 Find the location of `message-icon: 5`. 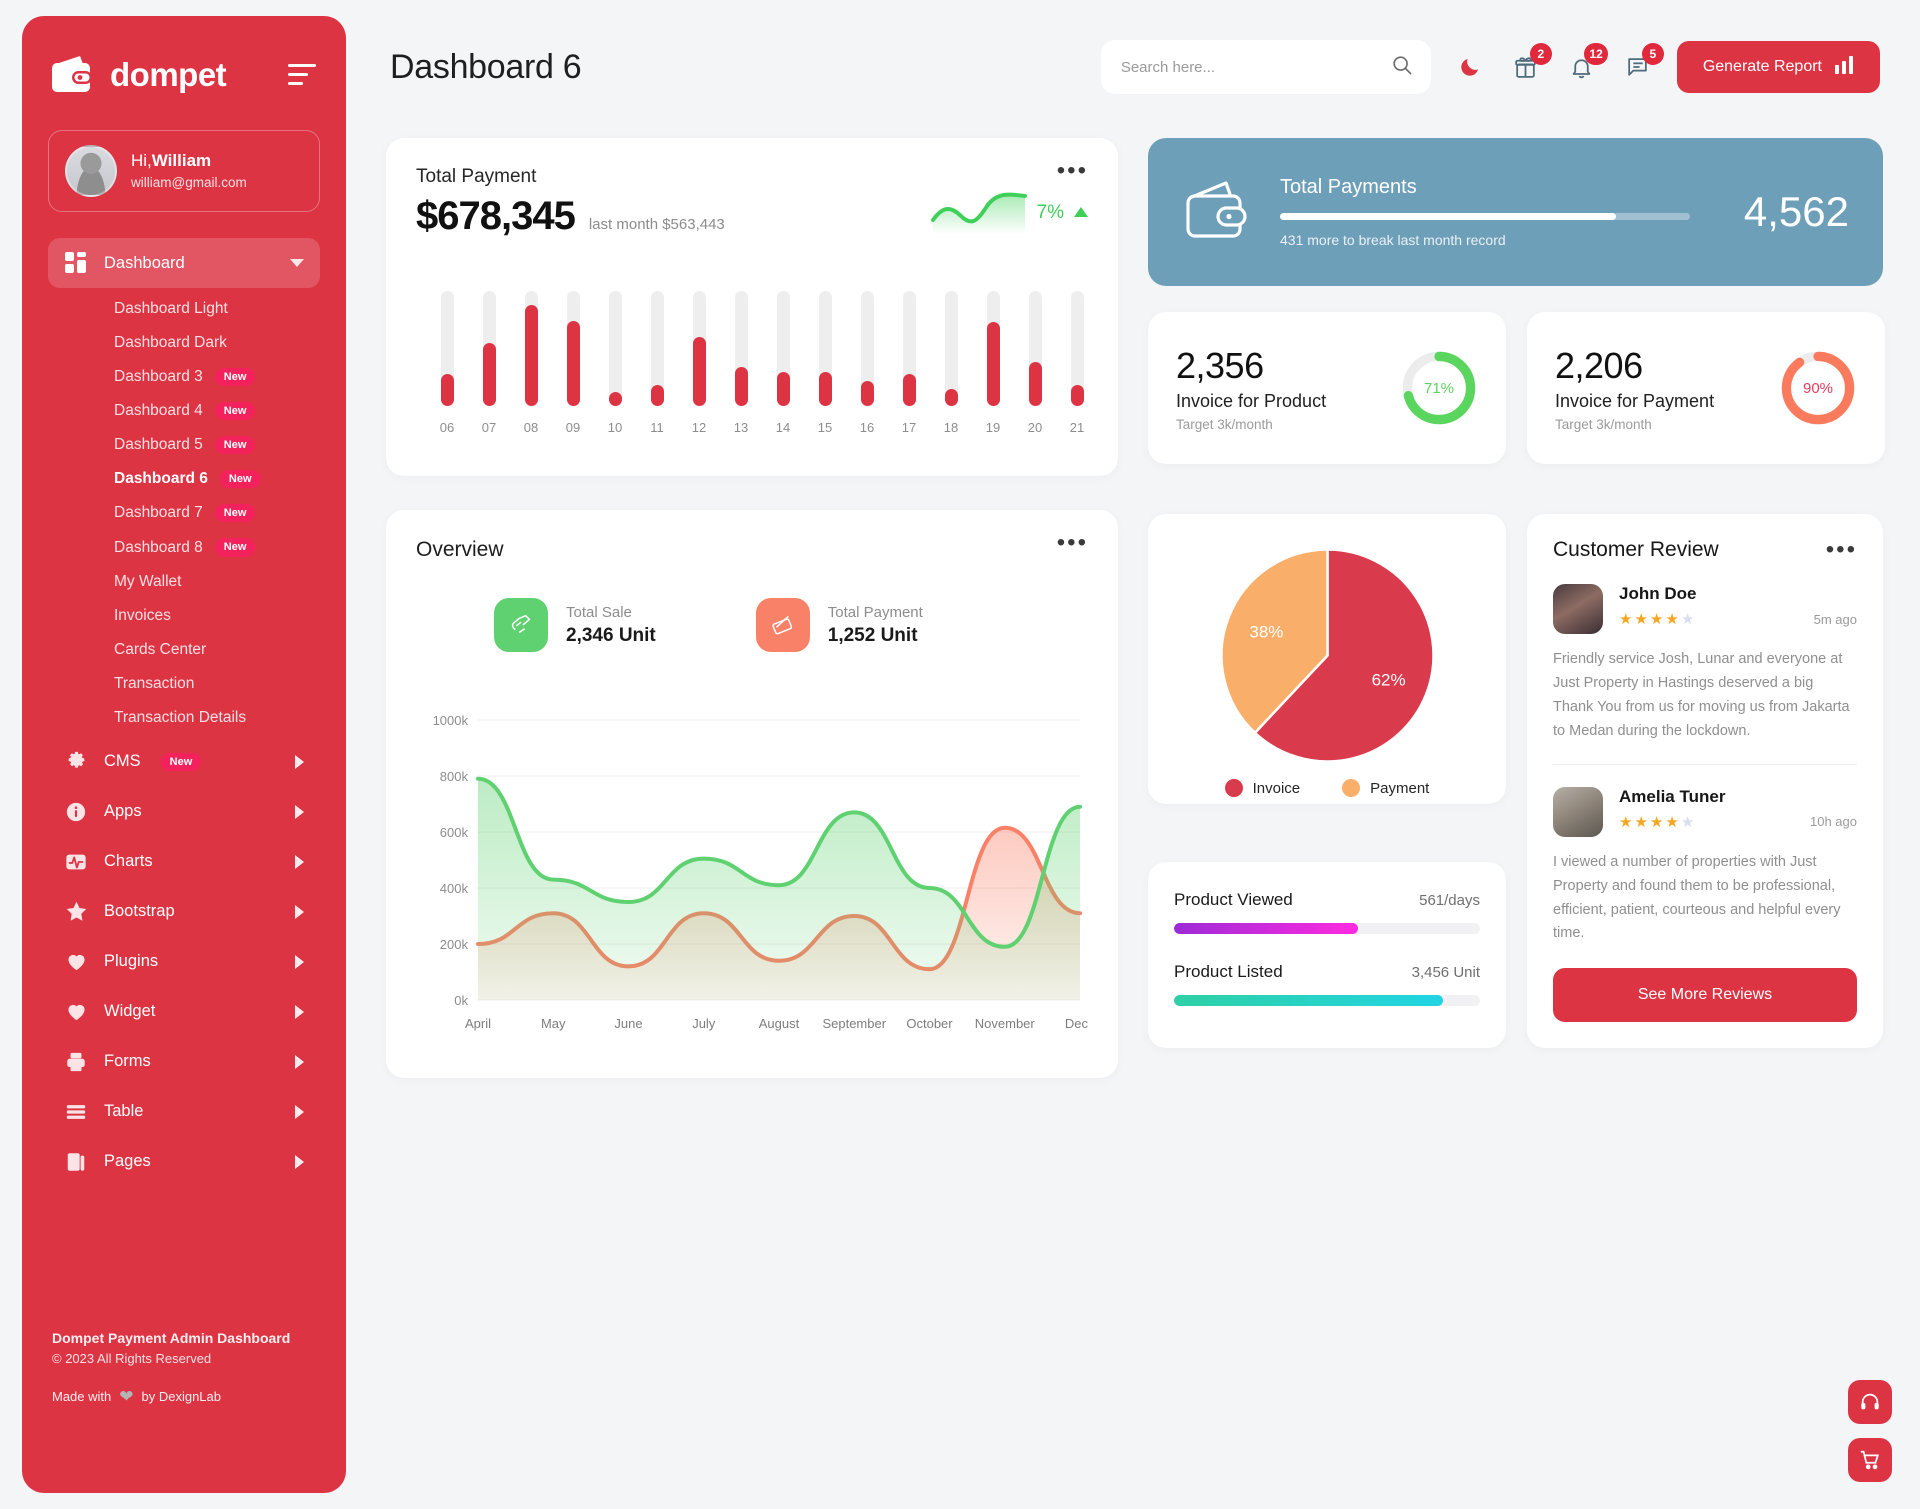

message-icon: 5 is located at coordinates (1642, 63).